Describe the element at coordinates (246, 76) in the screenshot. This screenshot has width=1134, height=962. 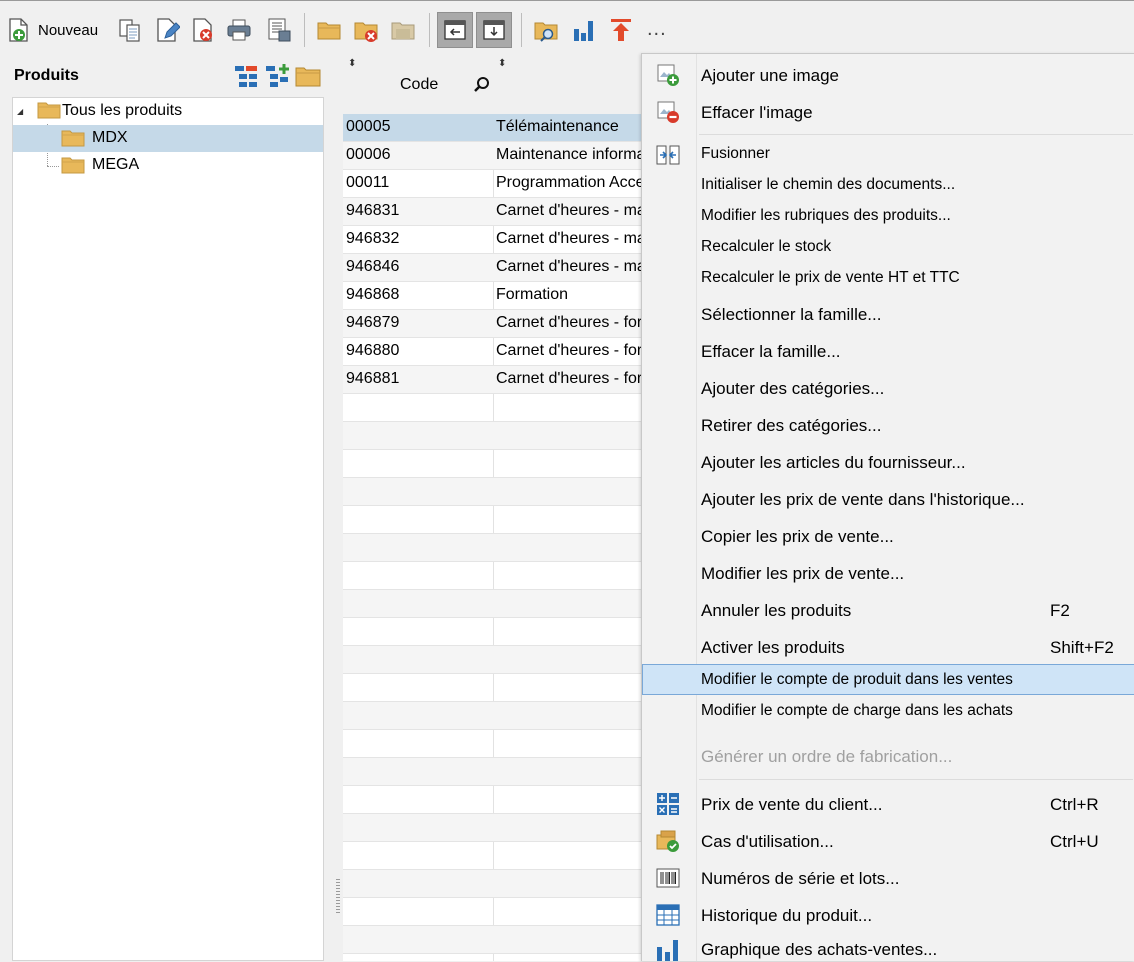
I see `tree-structure-icon` at that location.